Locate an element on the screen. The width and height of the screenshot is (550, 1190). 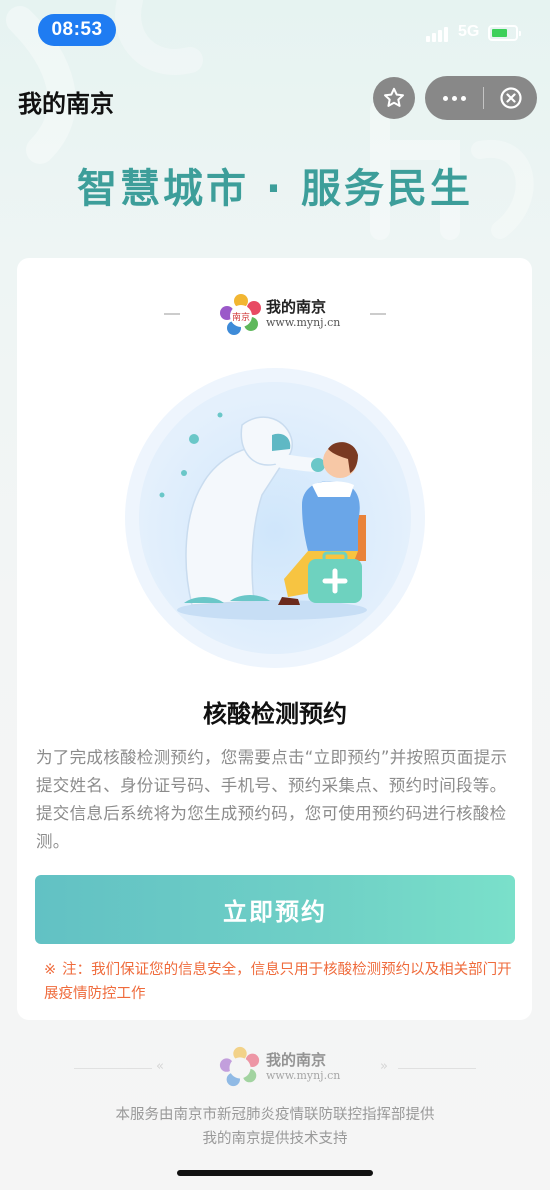
nucleic-test-illustration is located at coordinates (275, 518).